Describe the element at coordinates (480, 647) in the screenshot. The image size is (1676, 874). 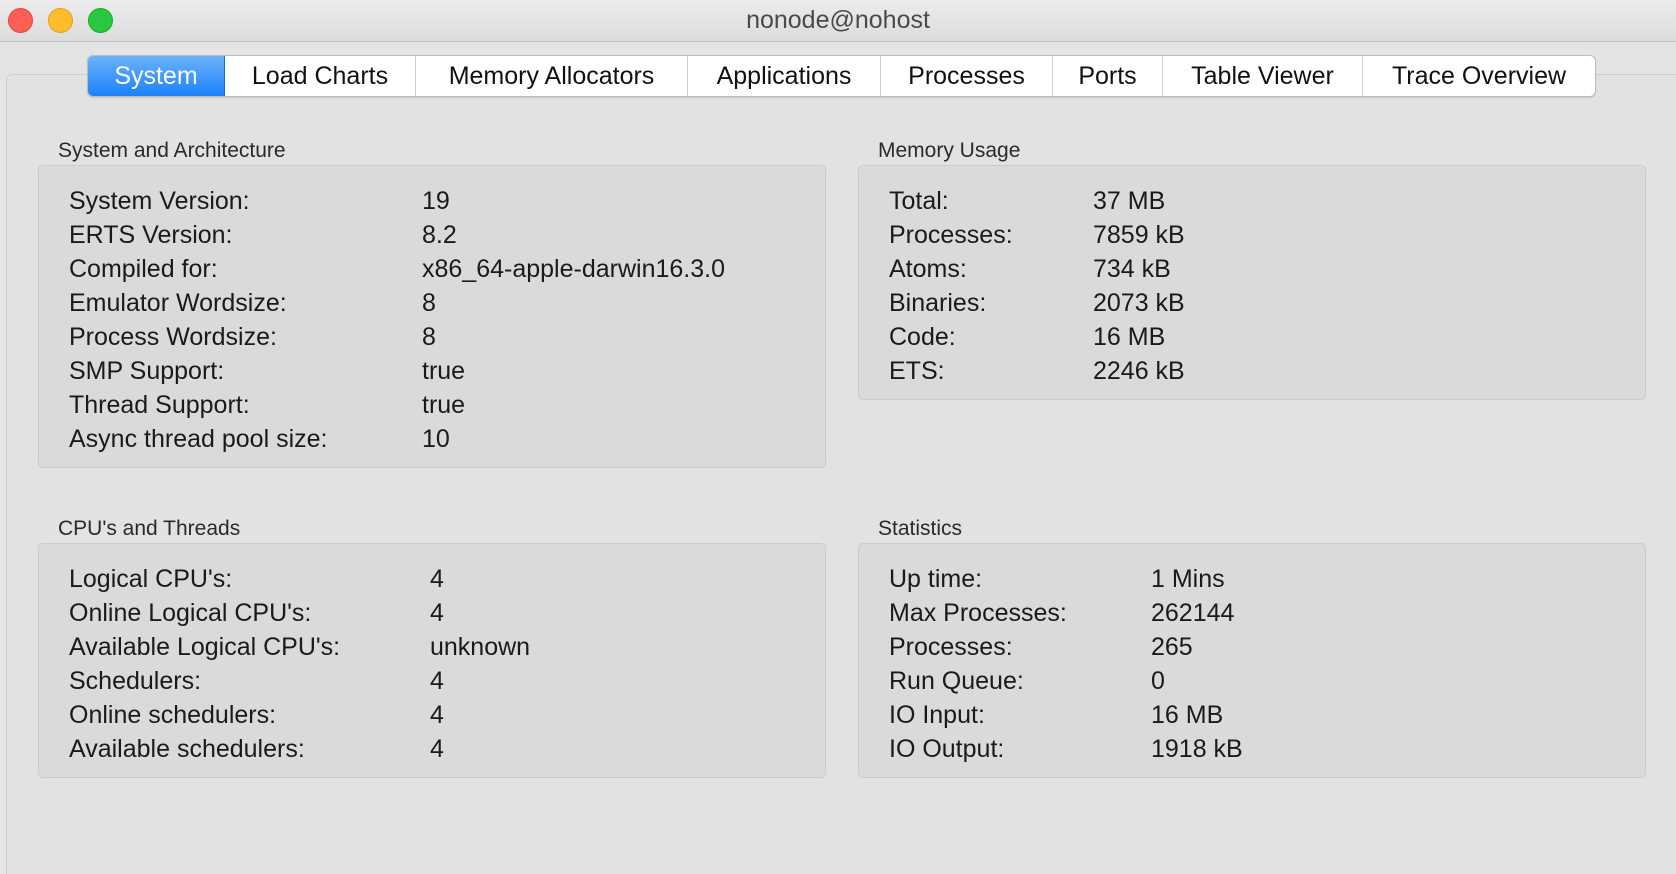
I see `info-value: unknown` at that location.